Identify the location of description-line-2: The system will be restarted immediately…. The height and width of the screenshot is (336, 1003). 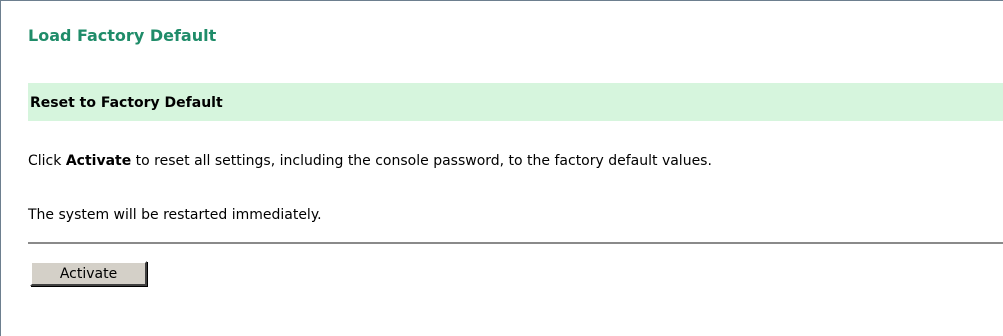
(175, 215).